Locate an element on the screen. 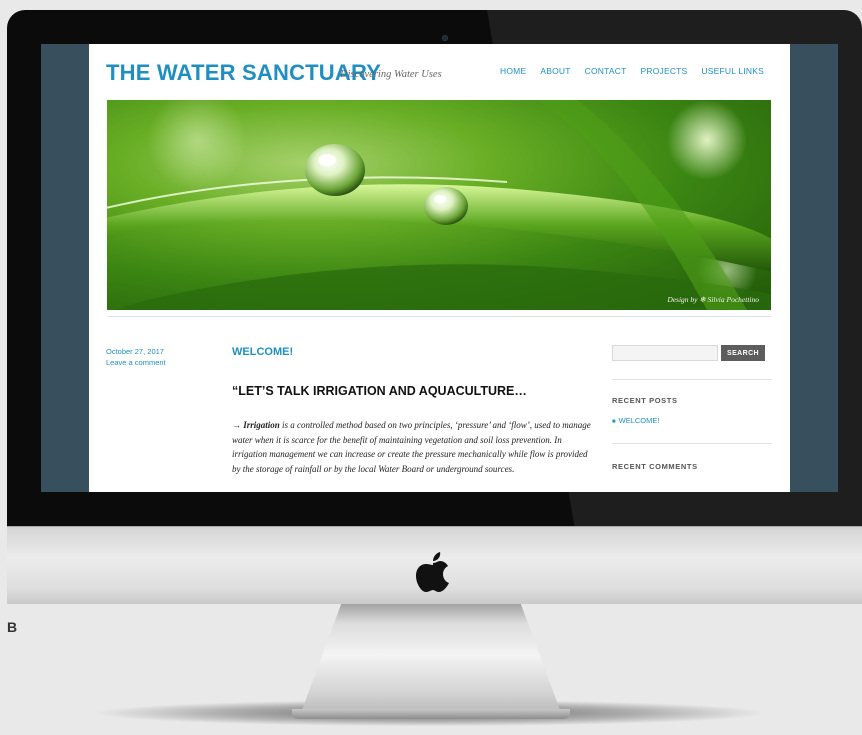 Image resolution: width=862 pixels, height=735 pixels. recent-comments-heading: RECENT COMMENTS is located at coordinates (655, 466).